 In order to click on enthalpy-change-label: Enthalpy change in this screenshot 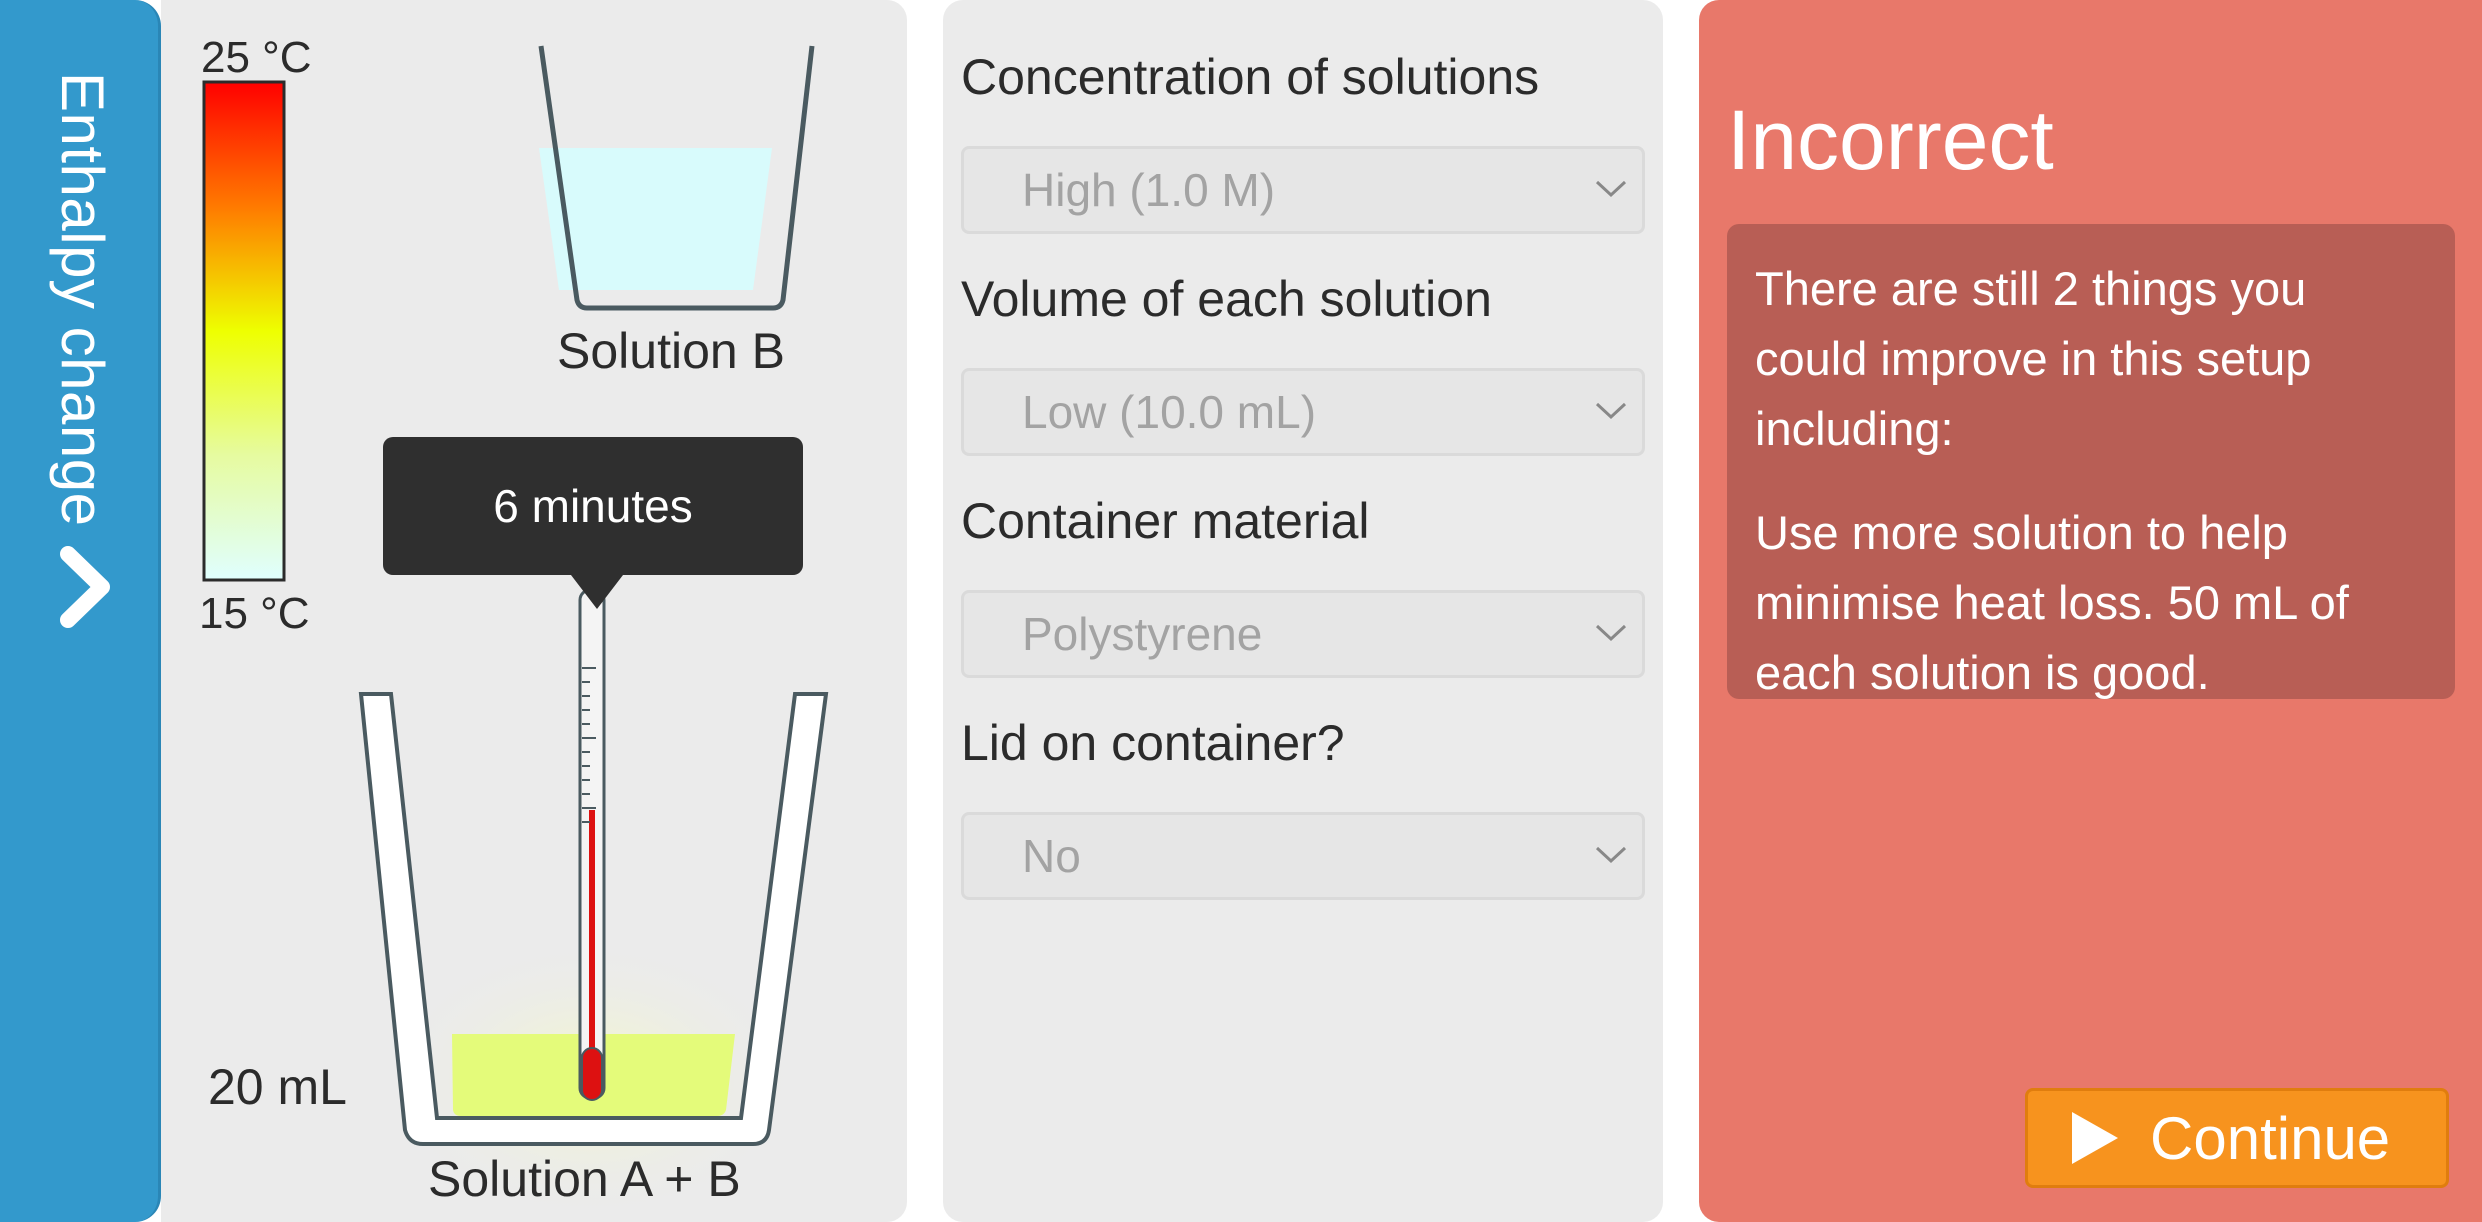, I will do `click(82, 299)`.